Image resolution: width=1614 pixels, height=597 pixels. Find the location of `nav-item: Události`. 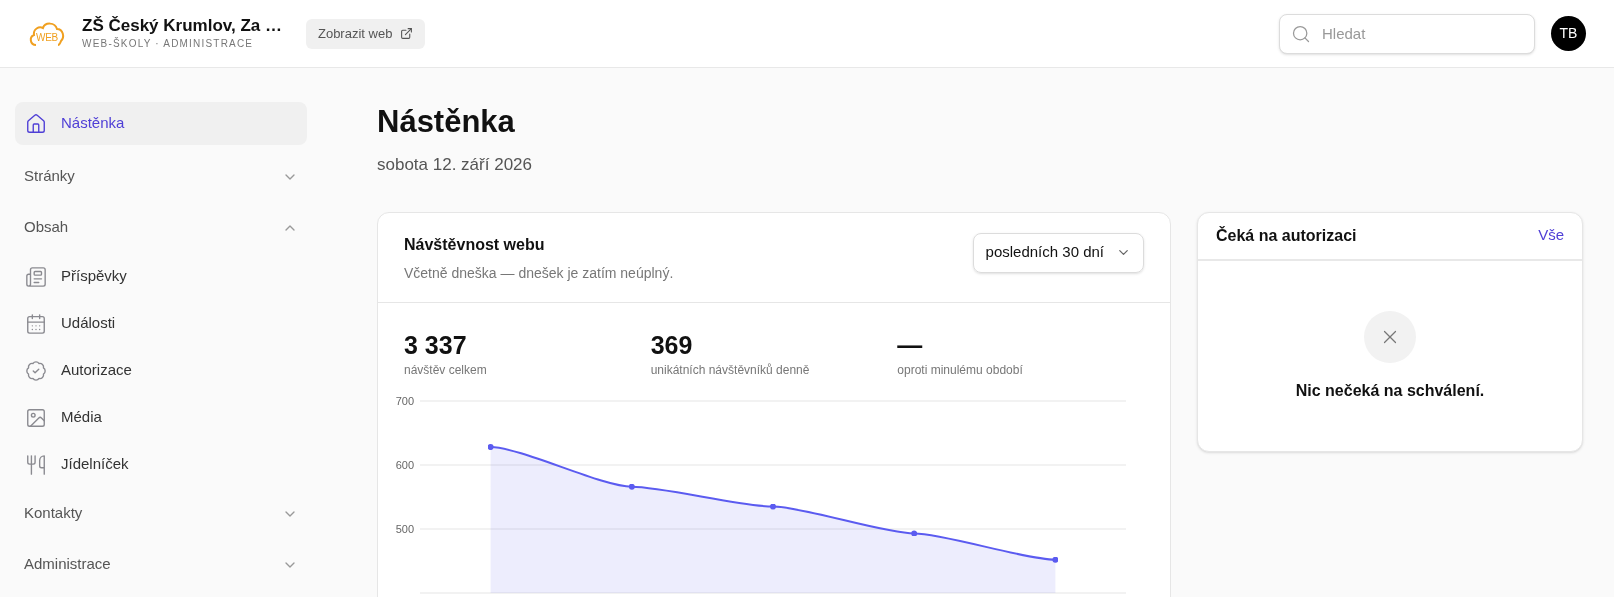

nav-item: Události is located at coordinates (161, 323).